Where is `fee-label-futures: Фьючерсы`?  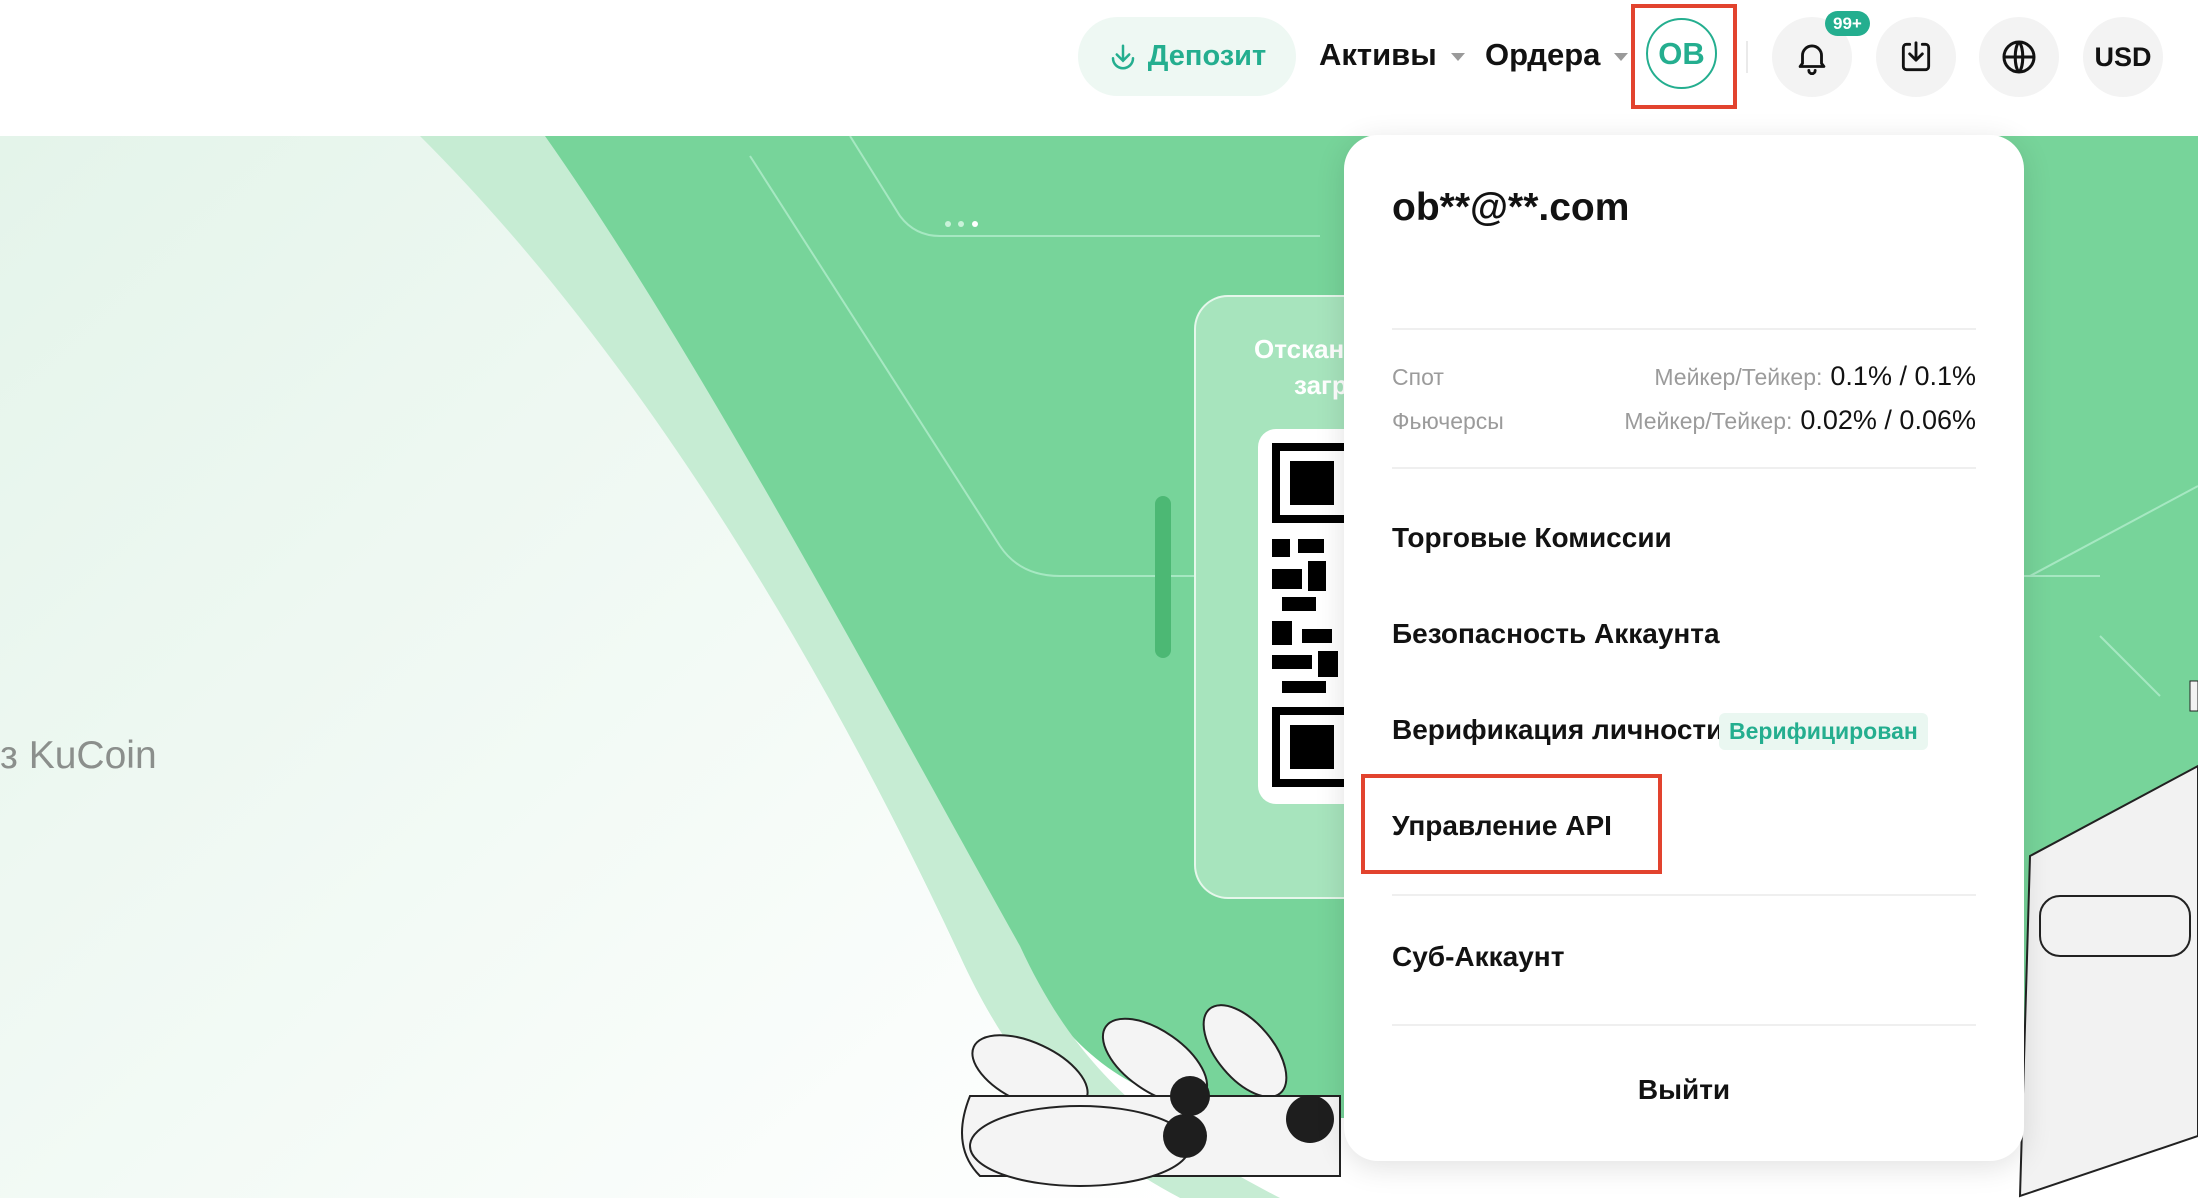
fee-label-futures: Фьючерсы is located at coordinates (1448, 421).